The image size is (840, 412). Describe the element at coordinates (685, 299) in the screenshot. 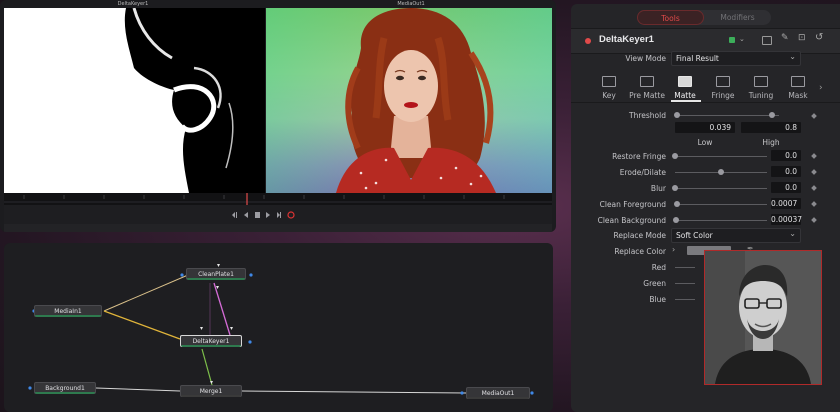

I see `blue-slider` at that location.